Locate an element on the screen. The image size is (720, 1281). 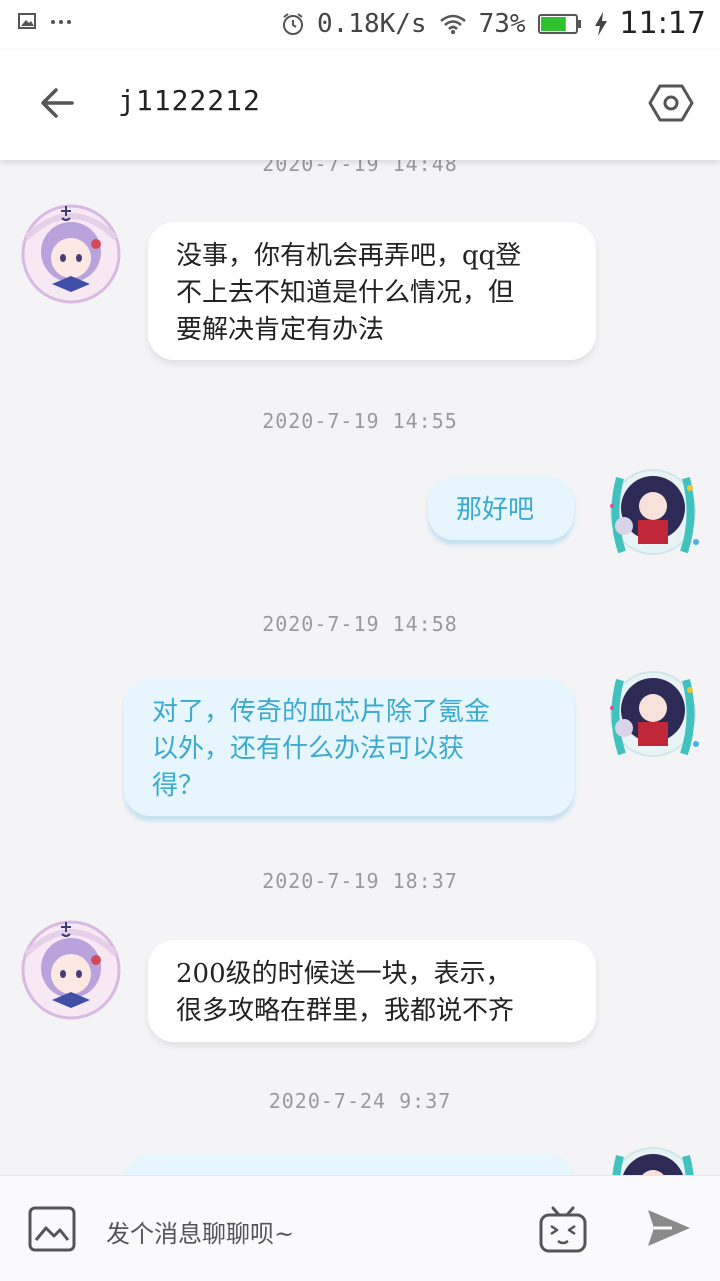
arrow-left-icon is located at coordinates (57, 103).